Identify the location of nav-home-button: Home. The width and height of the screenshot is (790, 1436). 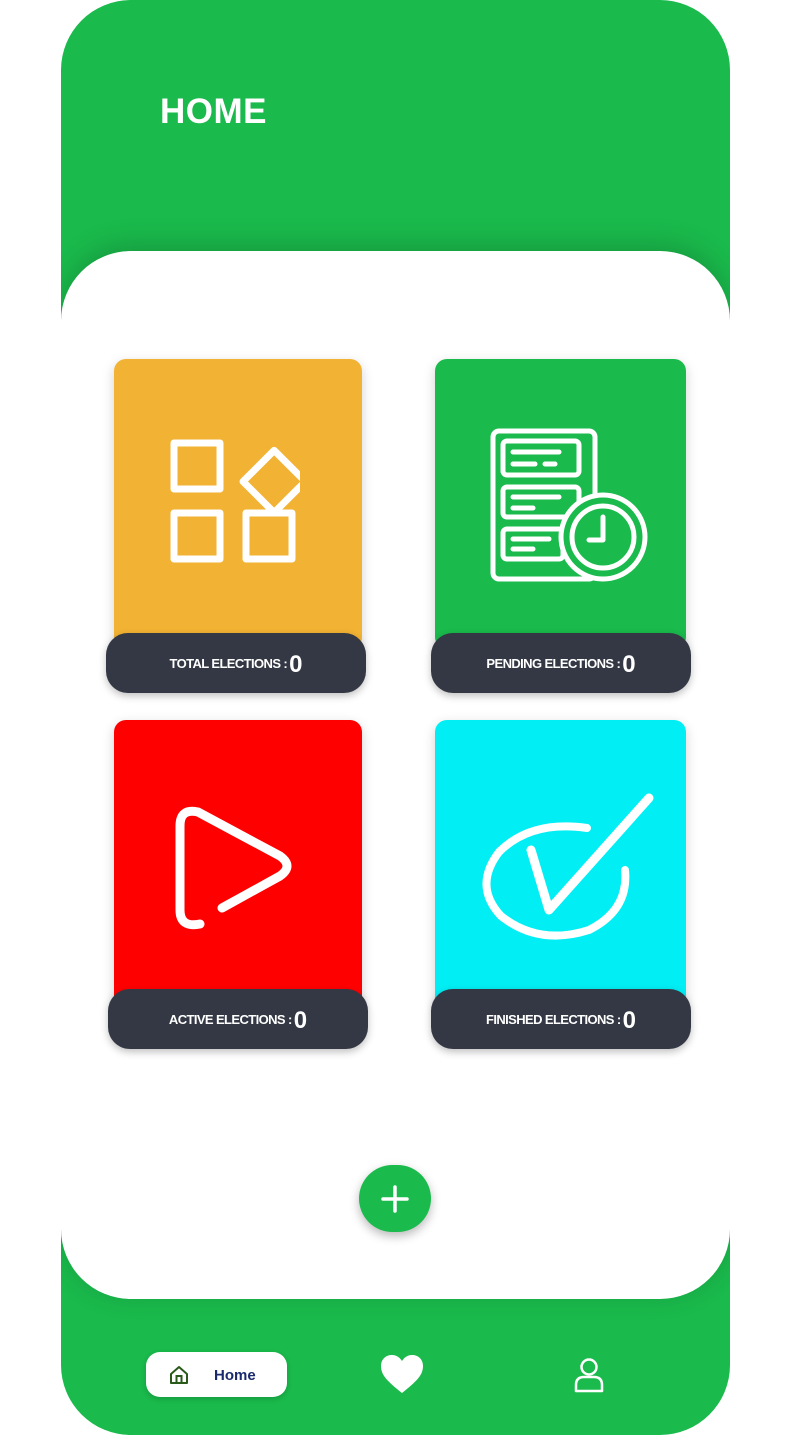
(216, 1374).